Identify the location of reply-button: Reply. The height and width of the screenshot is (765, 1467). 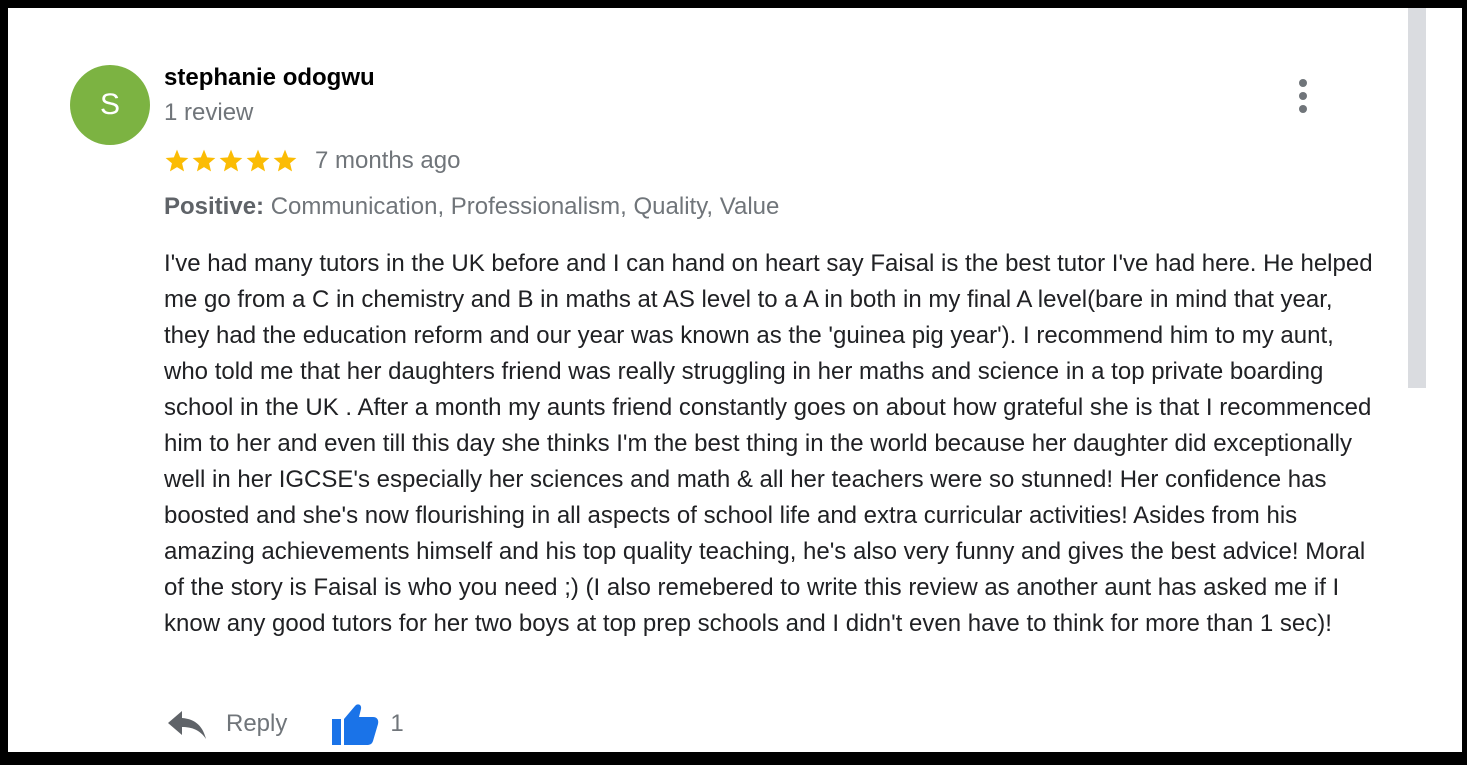
(225, 724).